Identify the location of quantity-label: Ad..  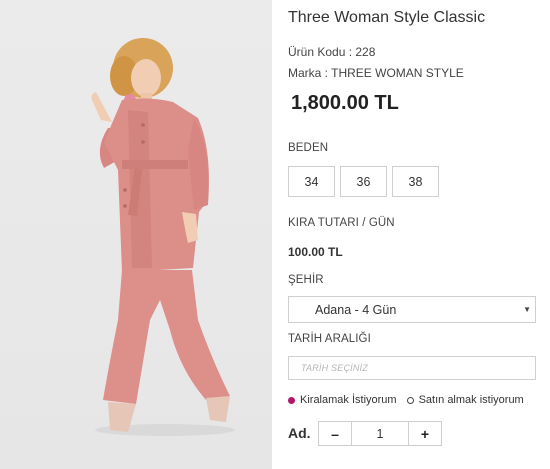
(299, 433).